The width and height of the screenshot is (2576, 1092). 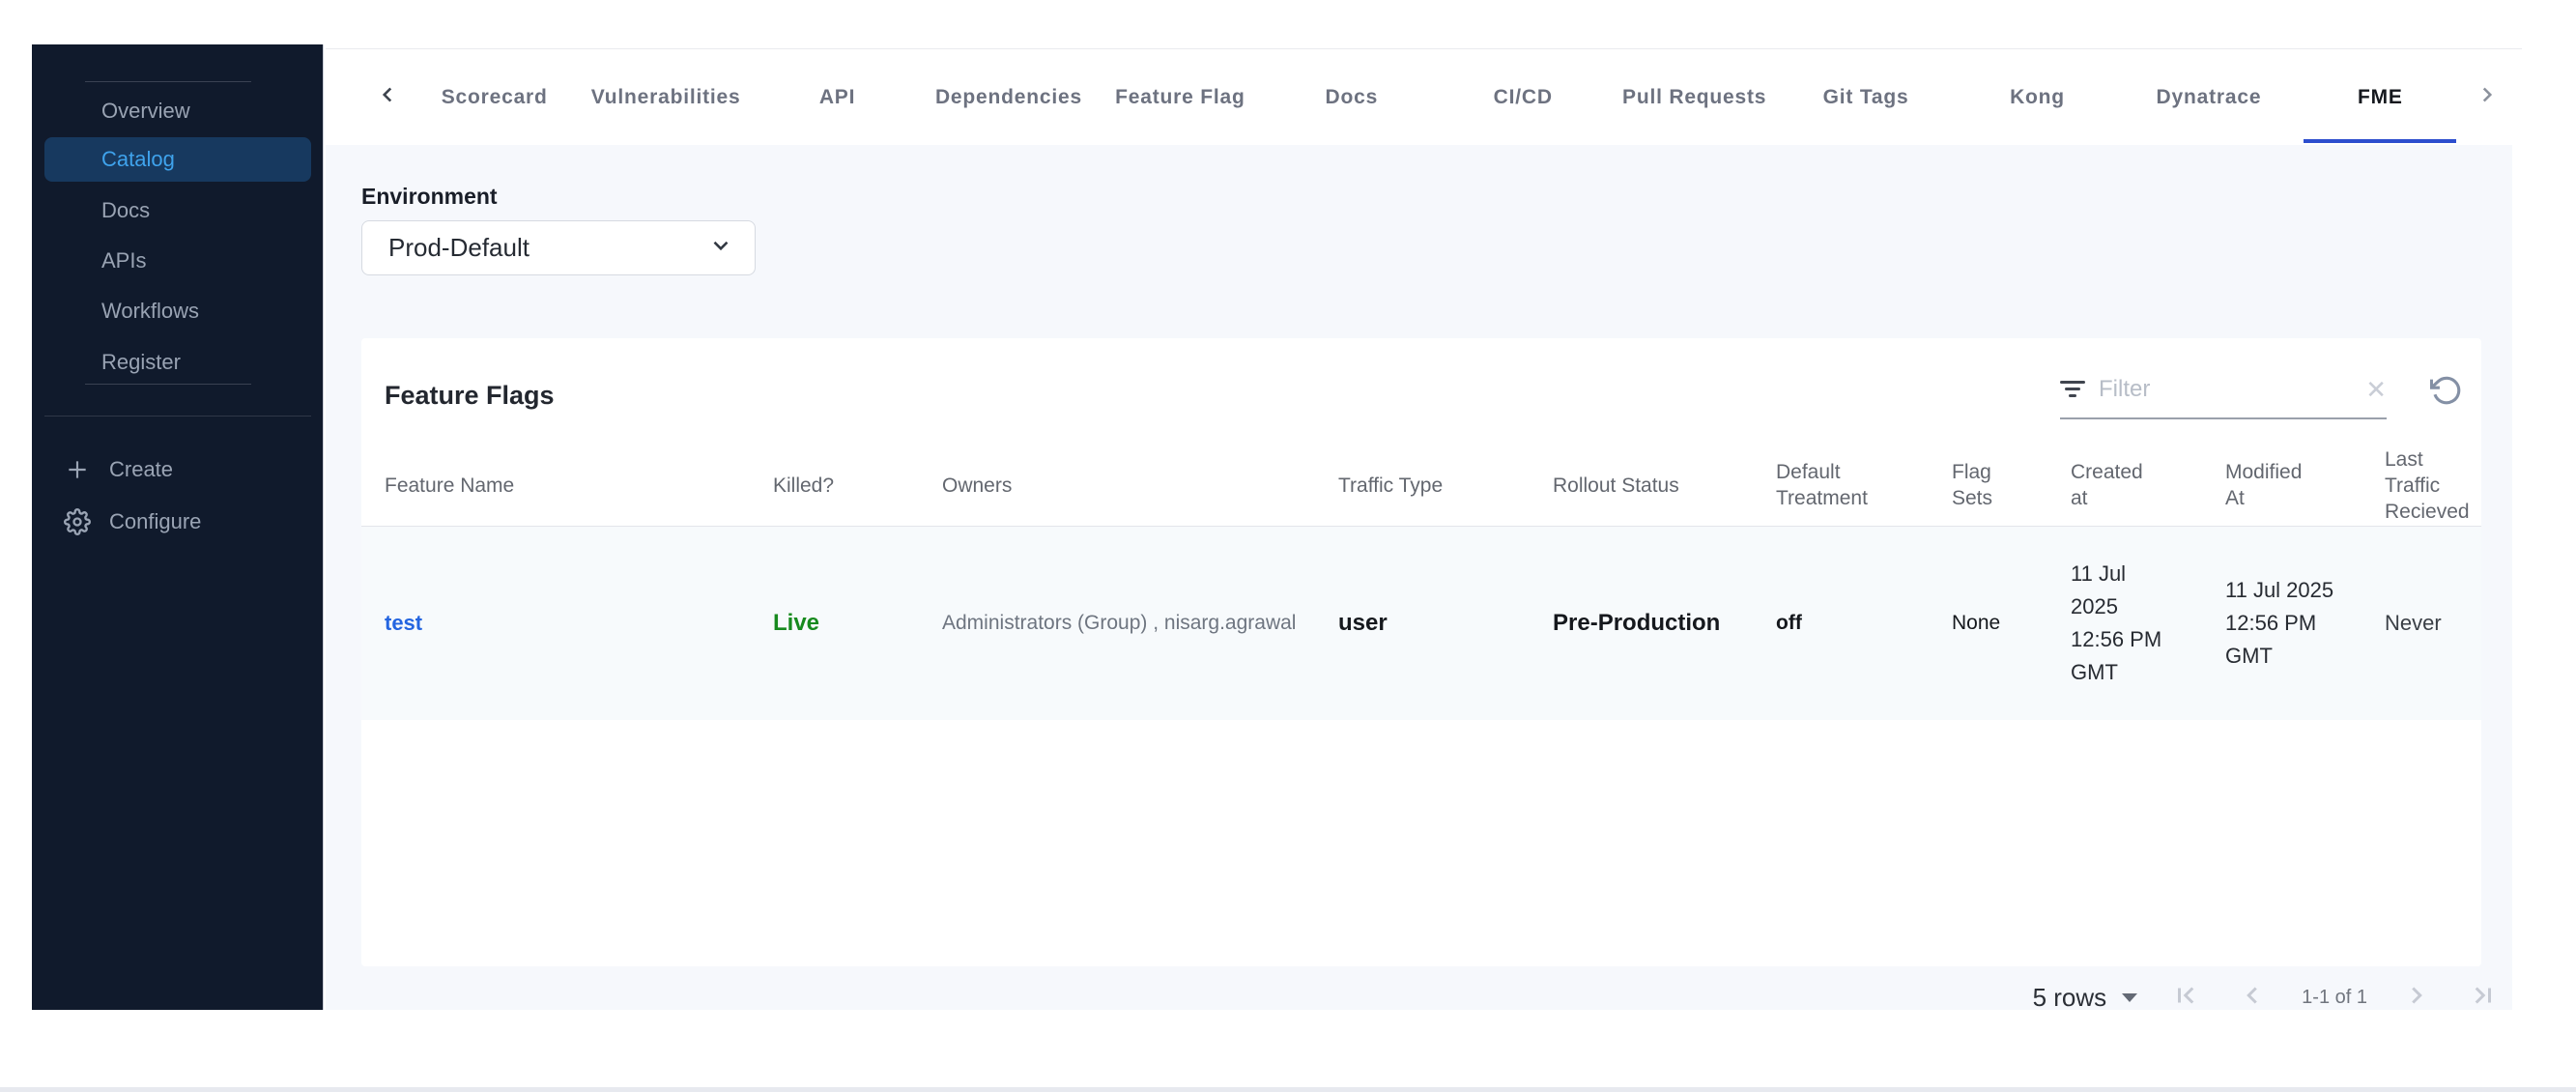 I want to click on column-header-created-at: Created at, so click(x=2107, y=485).